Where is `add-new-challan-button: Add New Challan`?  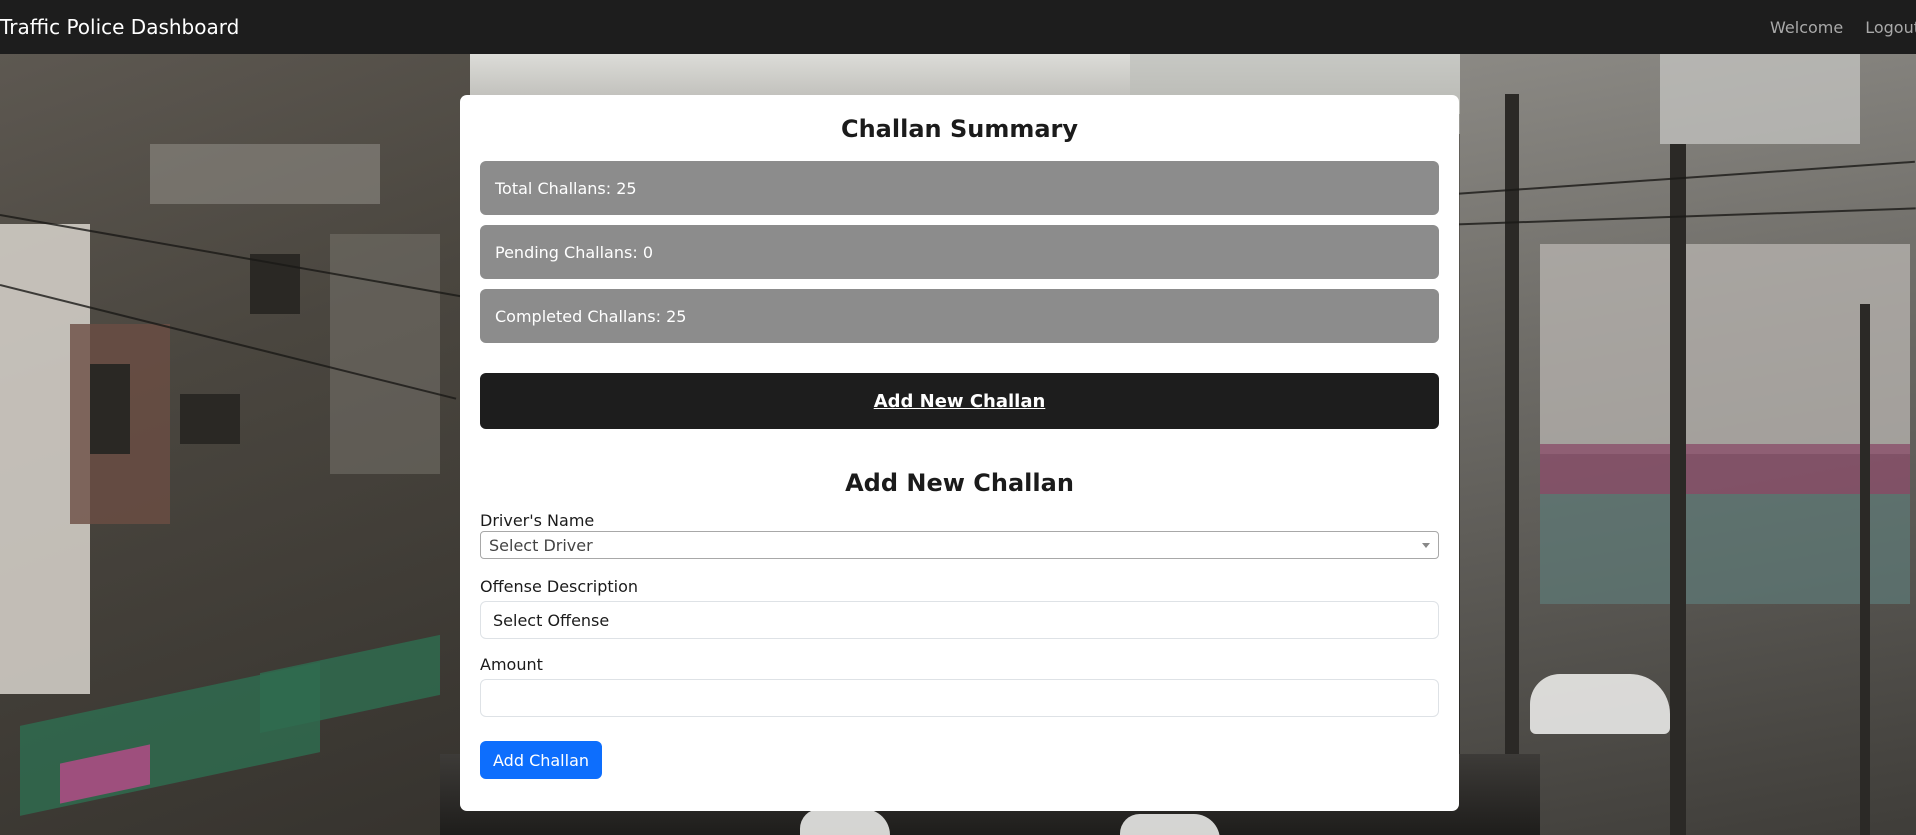
add-new-challan-button: Add New Challan is located at coordinates (959, 401).